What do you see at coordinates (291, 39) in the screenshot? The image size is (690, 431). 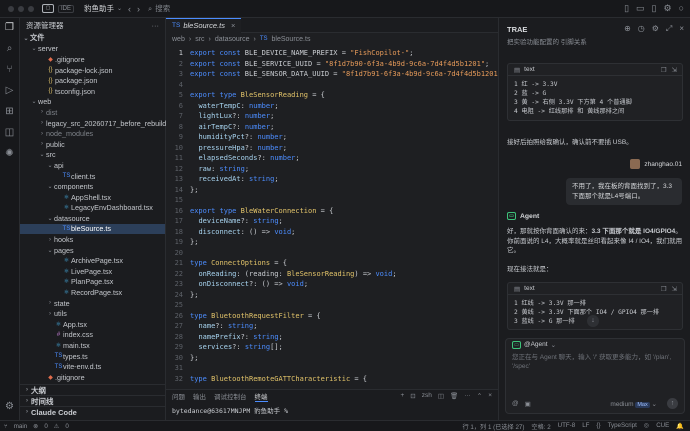 I see `breadcrumb-file: bleSource.ts` at bounding box center [291, 39].